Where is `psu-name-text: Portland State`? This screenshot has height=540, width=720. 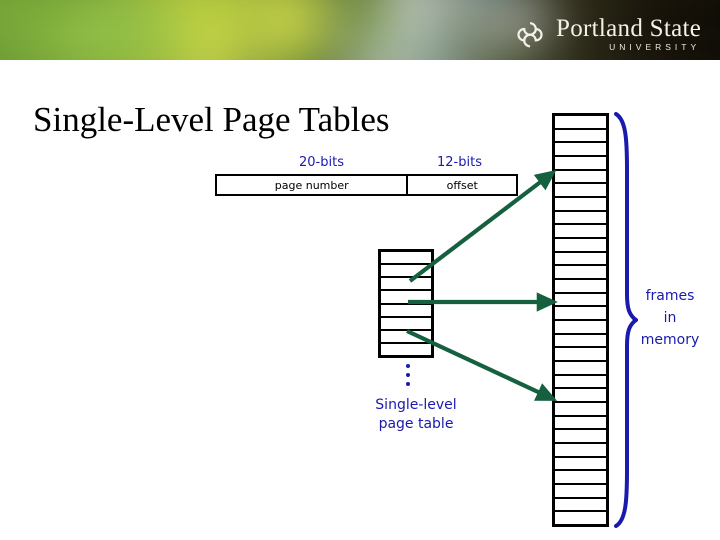
psu-name-text: Portland State is located at coordinates (629, 29).